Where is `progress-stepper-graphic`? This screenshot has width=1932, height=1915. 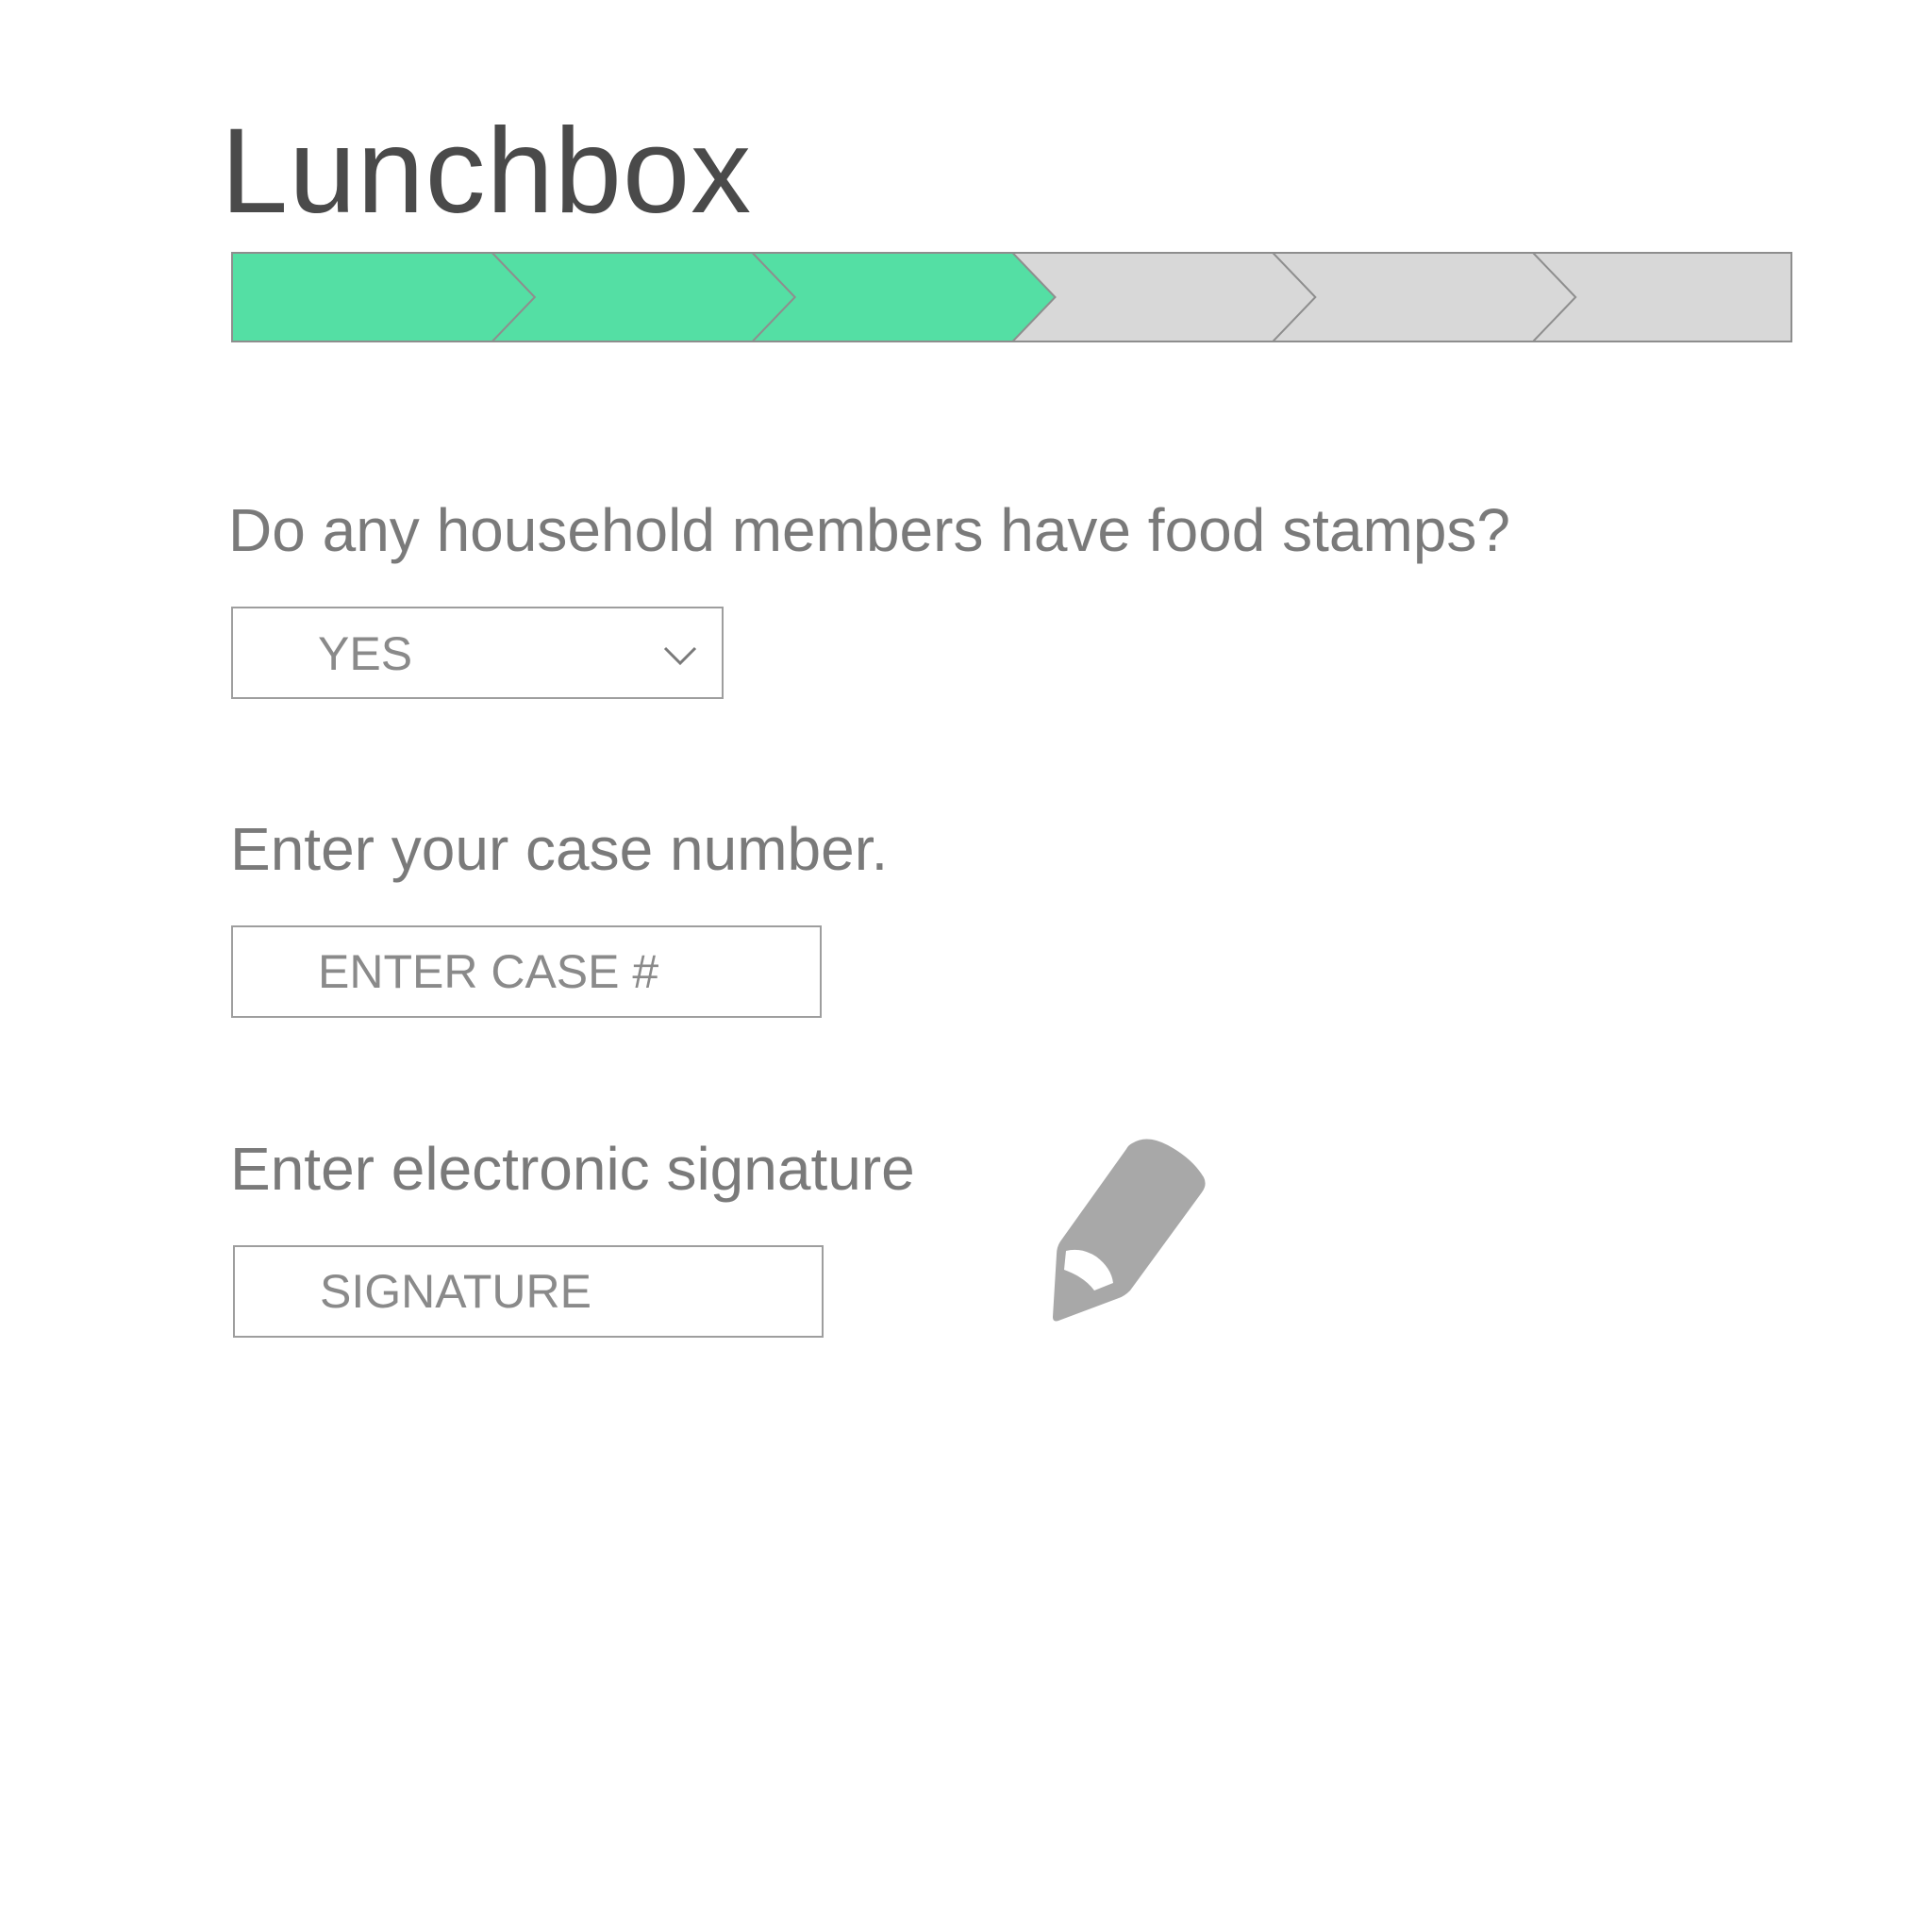
progress-stepper-graphic is located at coordinates (1011, 297).